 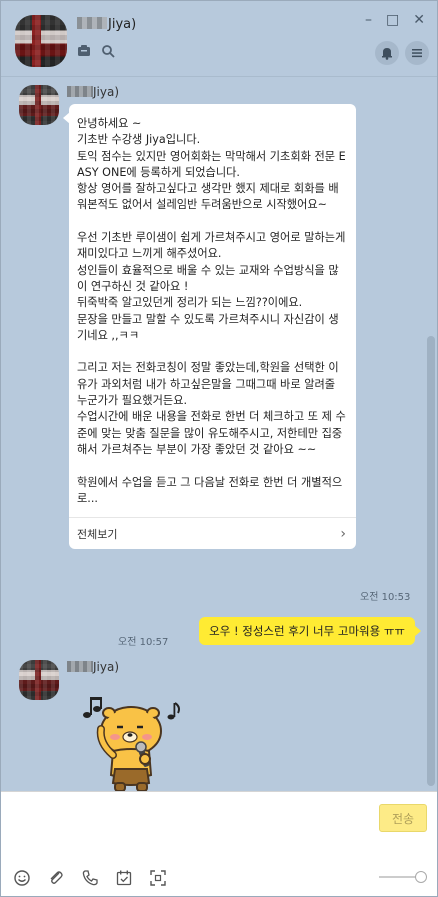 What do you see at coordinates (92, 23) in the screenshot?
I see `blurred-name` at bounding box center [92, 23].